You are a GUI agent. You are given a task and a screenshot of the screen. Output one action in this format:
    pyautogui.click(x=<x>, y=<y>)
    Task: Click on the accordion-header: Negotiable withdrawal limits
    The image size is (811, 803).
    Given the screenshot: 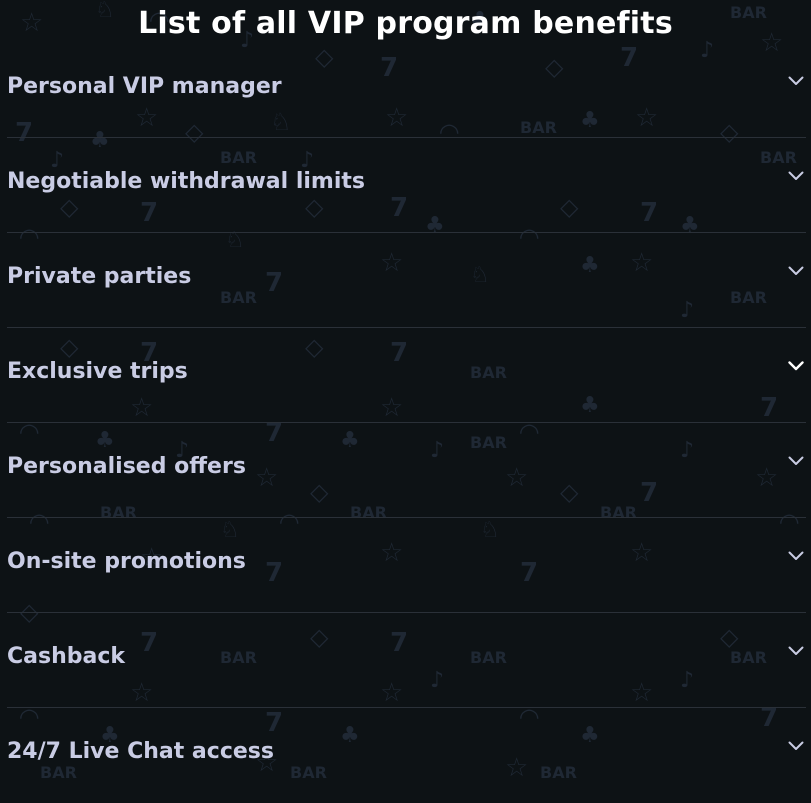 What is the action you would take?
    pyautogui.click(x=406, y=185)
    